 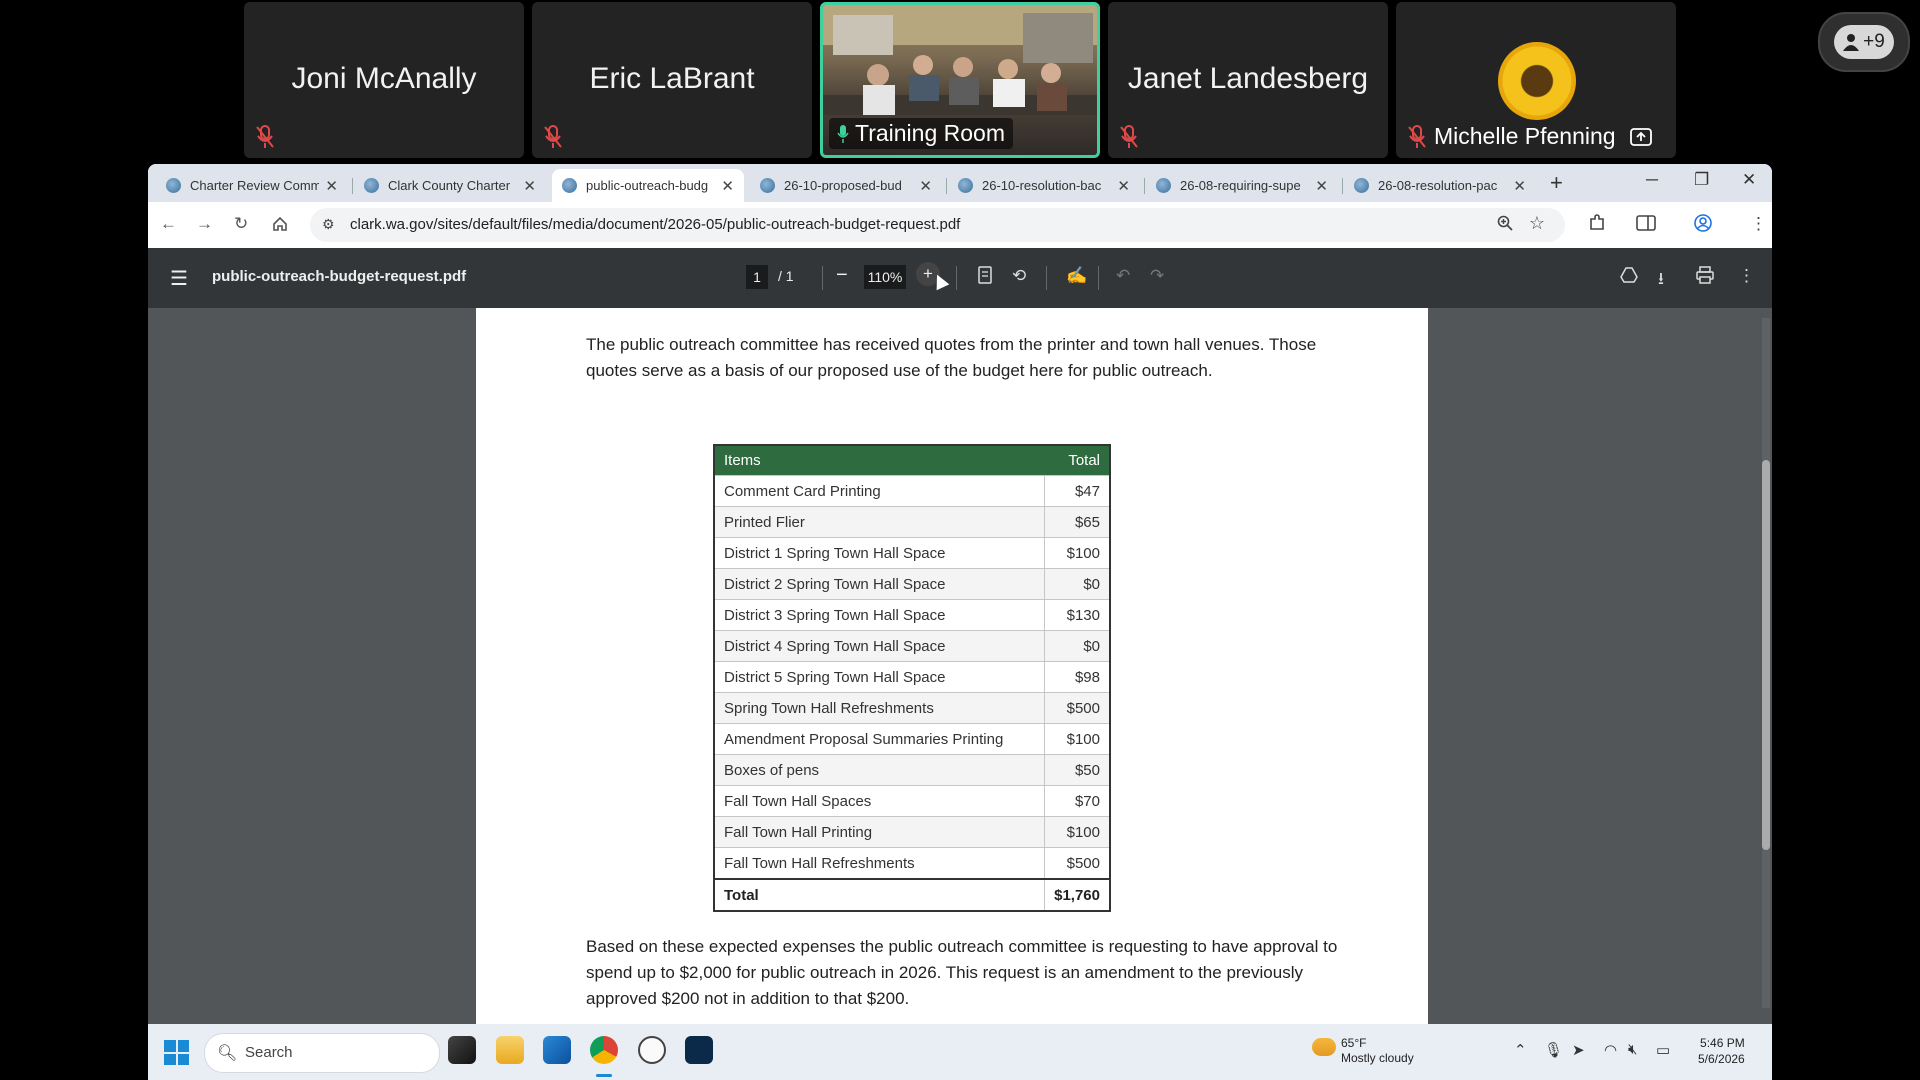 I want to click on profile-icon, so click(x=1703, y=223).